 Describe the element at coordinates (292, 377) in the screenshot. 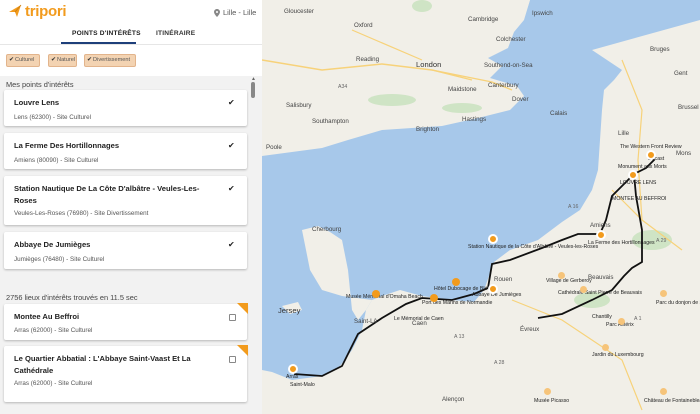

I see `map-poi-arras-label: Arras` at that location.